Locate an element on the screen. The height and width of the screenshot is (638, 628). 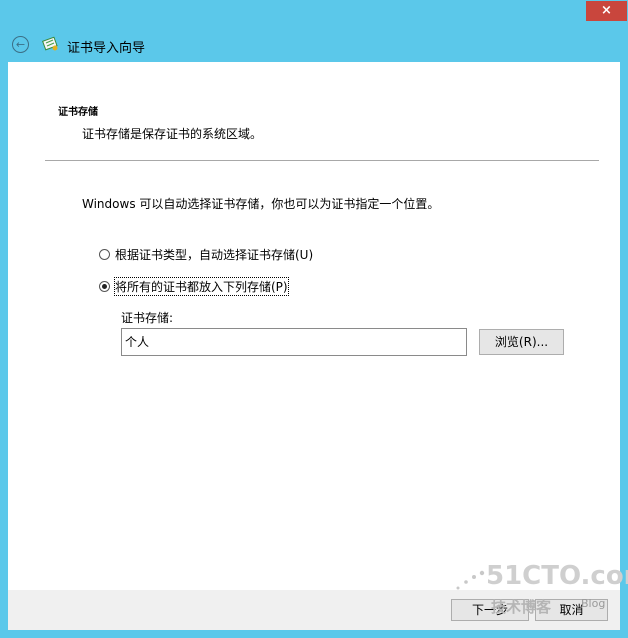
certificate-store-field: 个人 is located at coordinates (294, 342).